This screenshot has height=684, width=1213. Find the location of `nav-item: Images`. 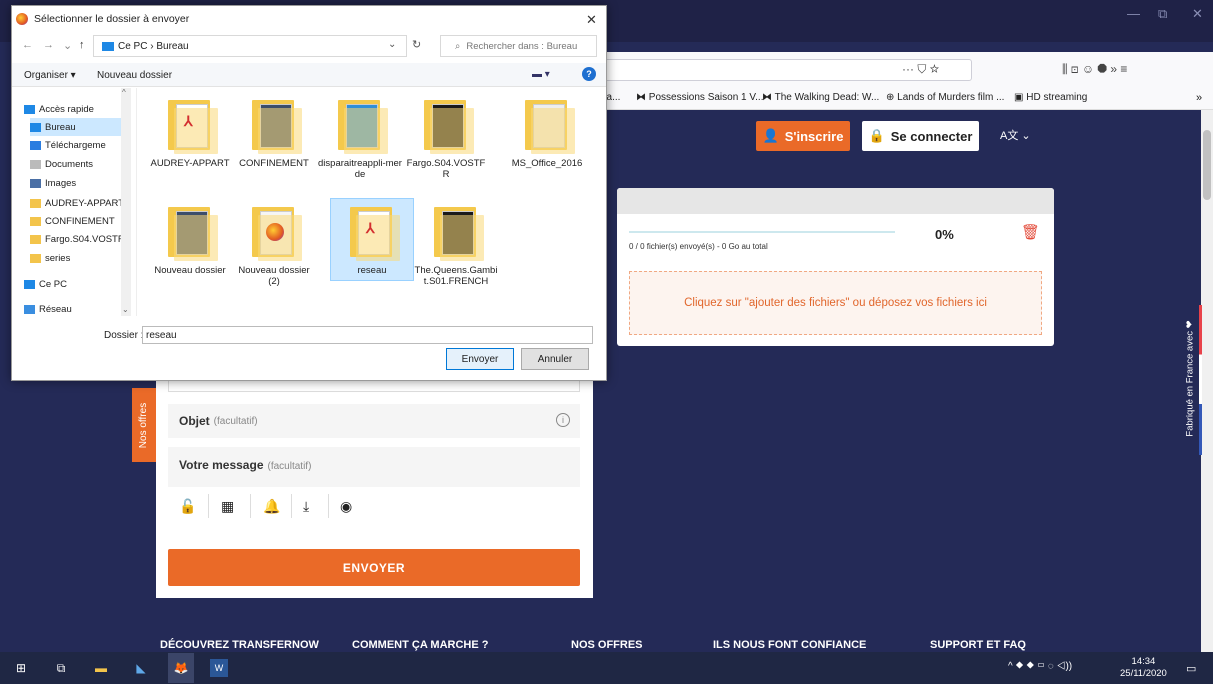

nav-item: Images is located at coordinates (79, 183).